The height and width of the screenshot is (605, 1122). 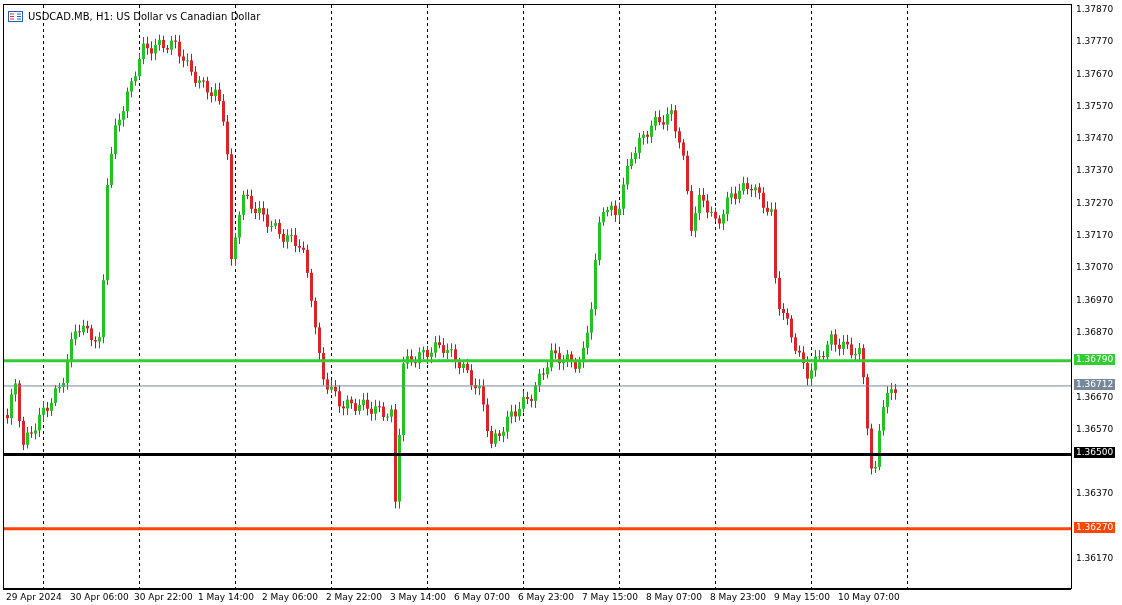 What do you see at coordinates (1095, 202) in the screenshot?
I see `price-axis-label: 1.37270` at bounding box center [1095, 202].